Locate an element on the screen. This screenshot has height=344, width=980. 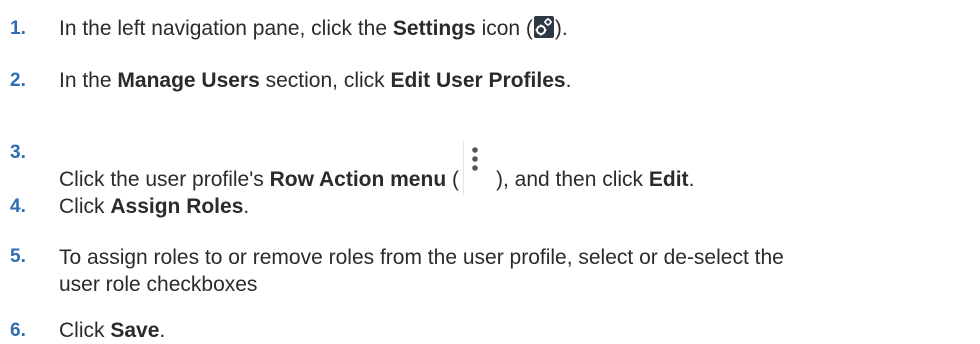
step-number: 5. is located at coordinates (18, 256).